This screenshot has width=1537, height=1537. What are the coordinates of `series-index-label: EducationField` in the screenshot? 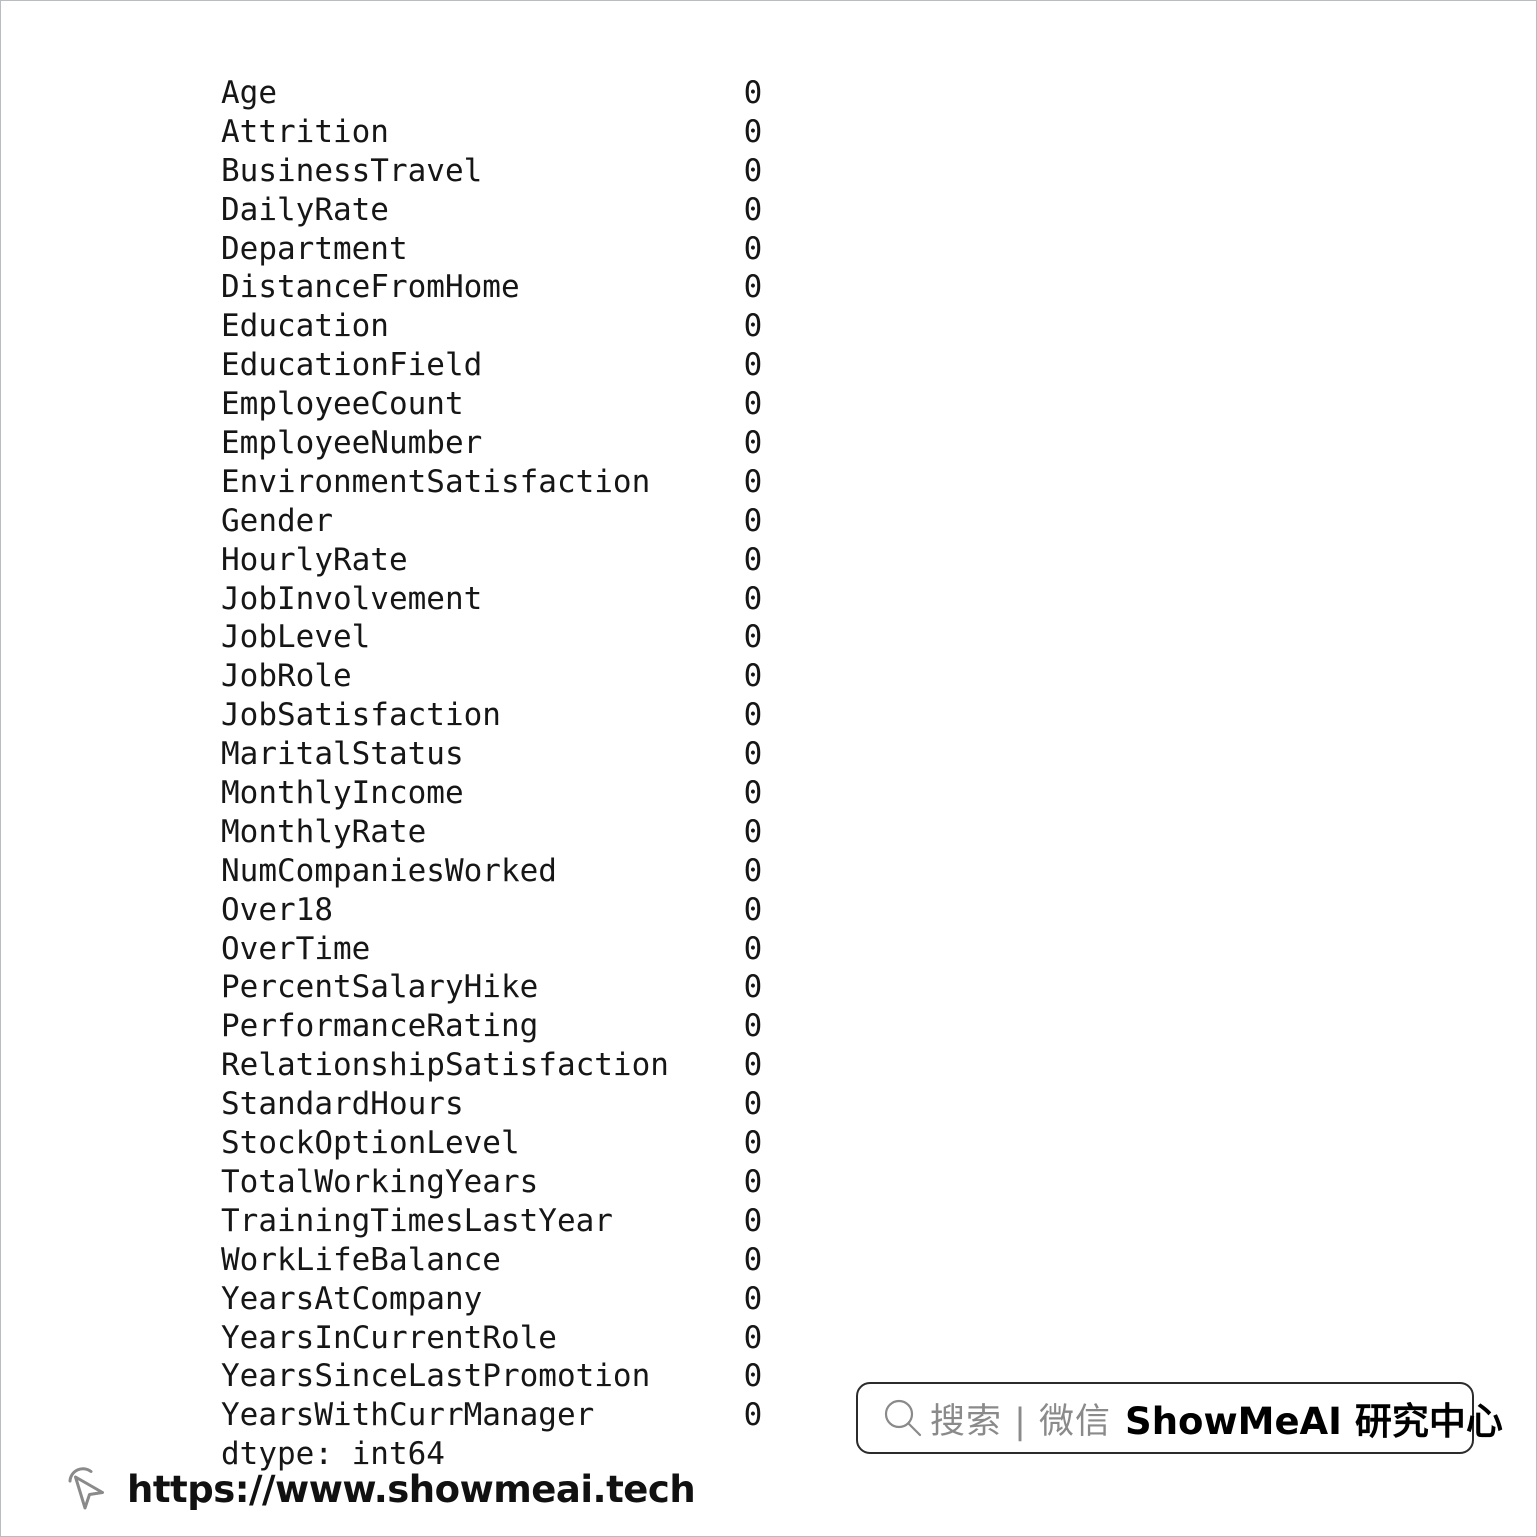 It's located at (352, 365).